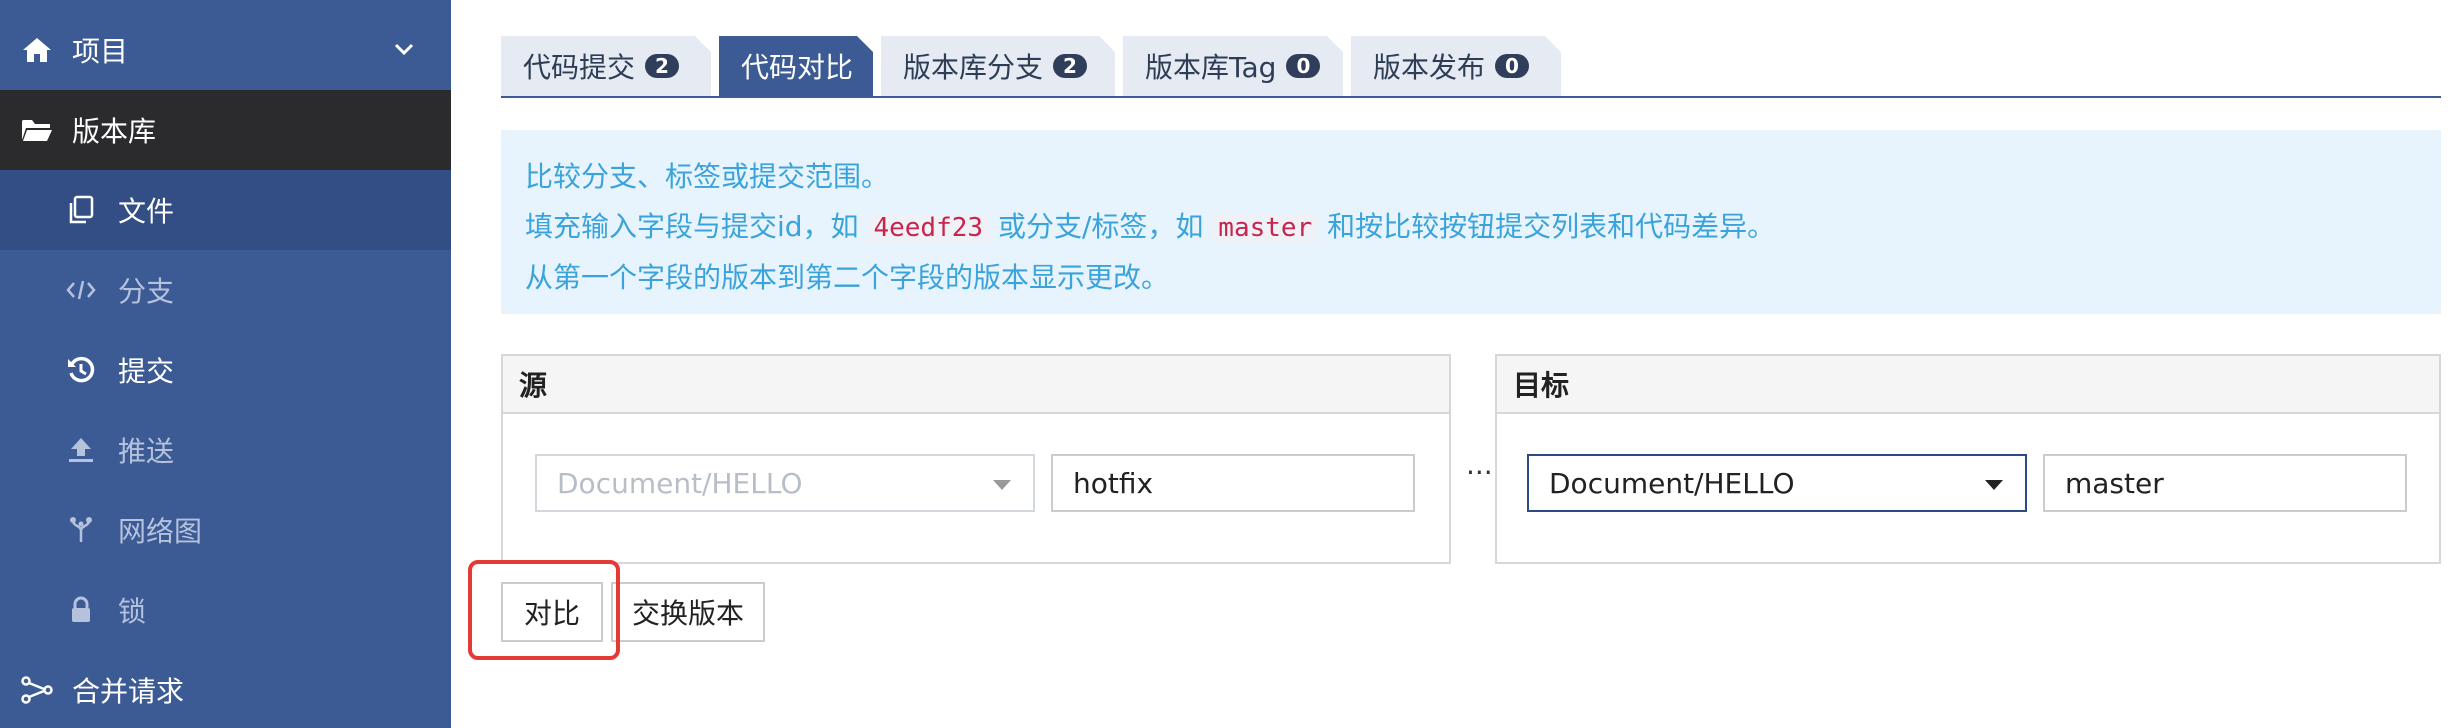 This screenshot has width=2458, height=728. I want to click on target-panel: 目标 Document/HELLO, so click(1968, 459).